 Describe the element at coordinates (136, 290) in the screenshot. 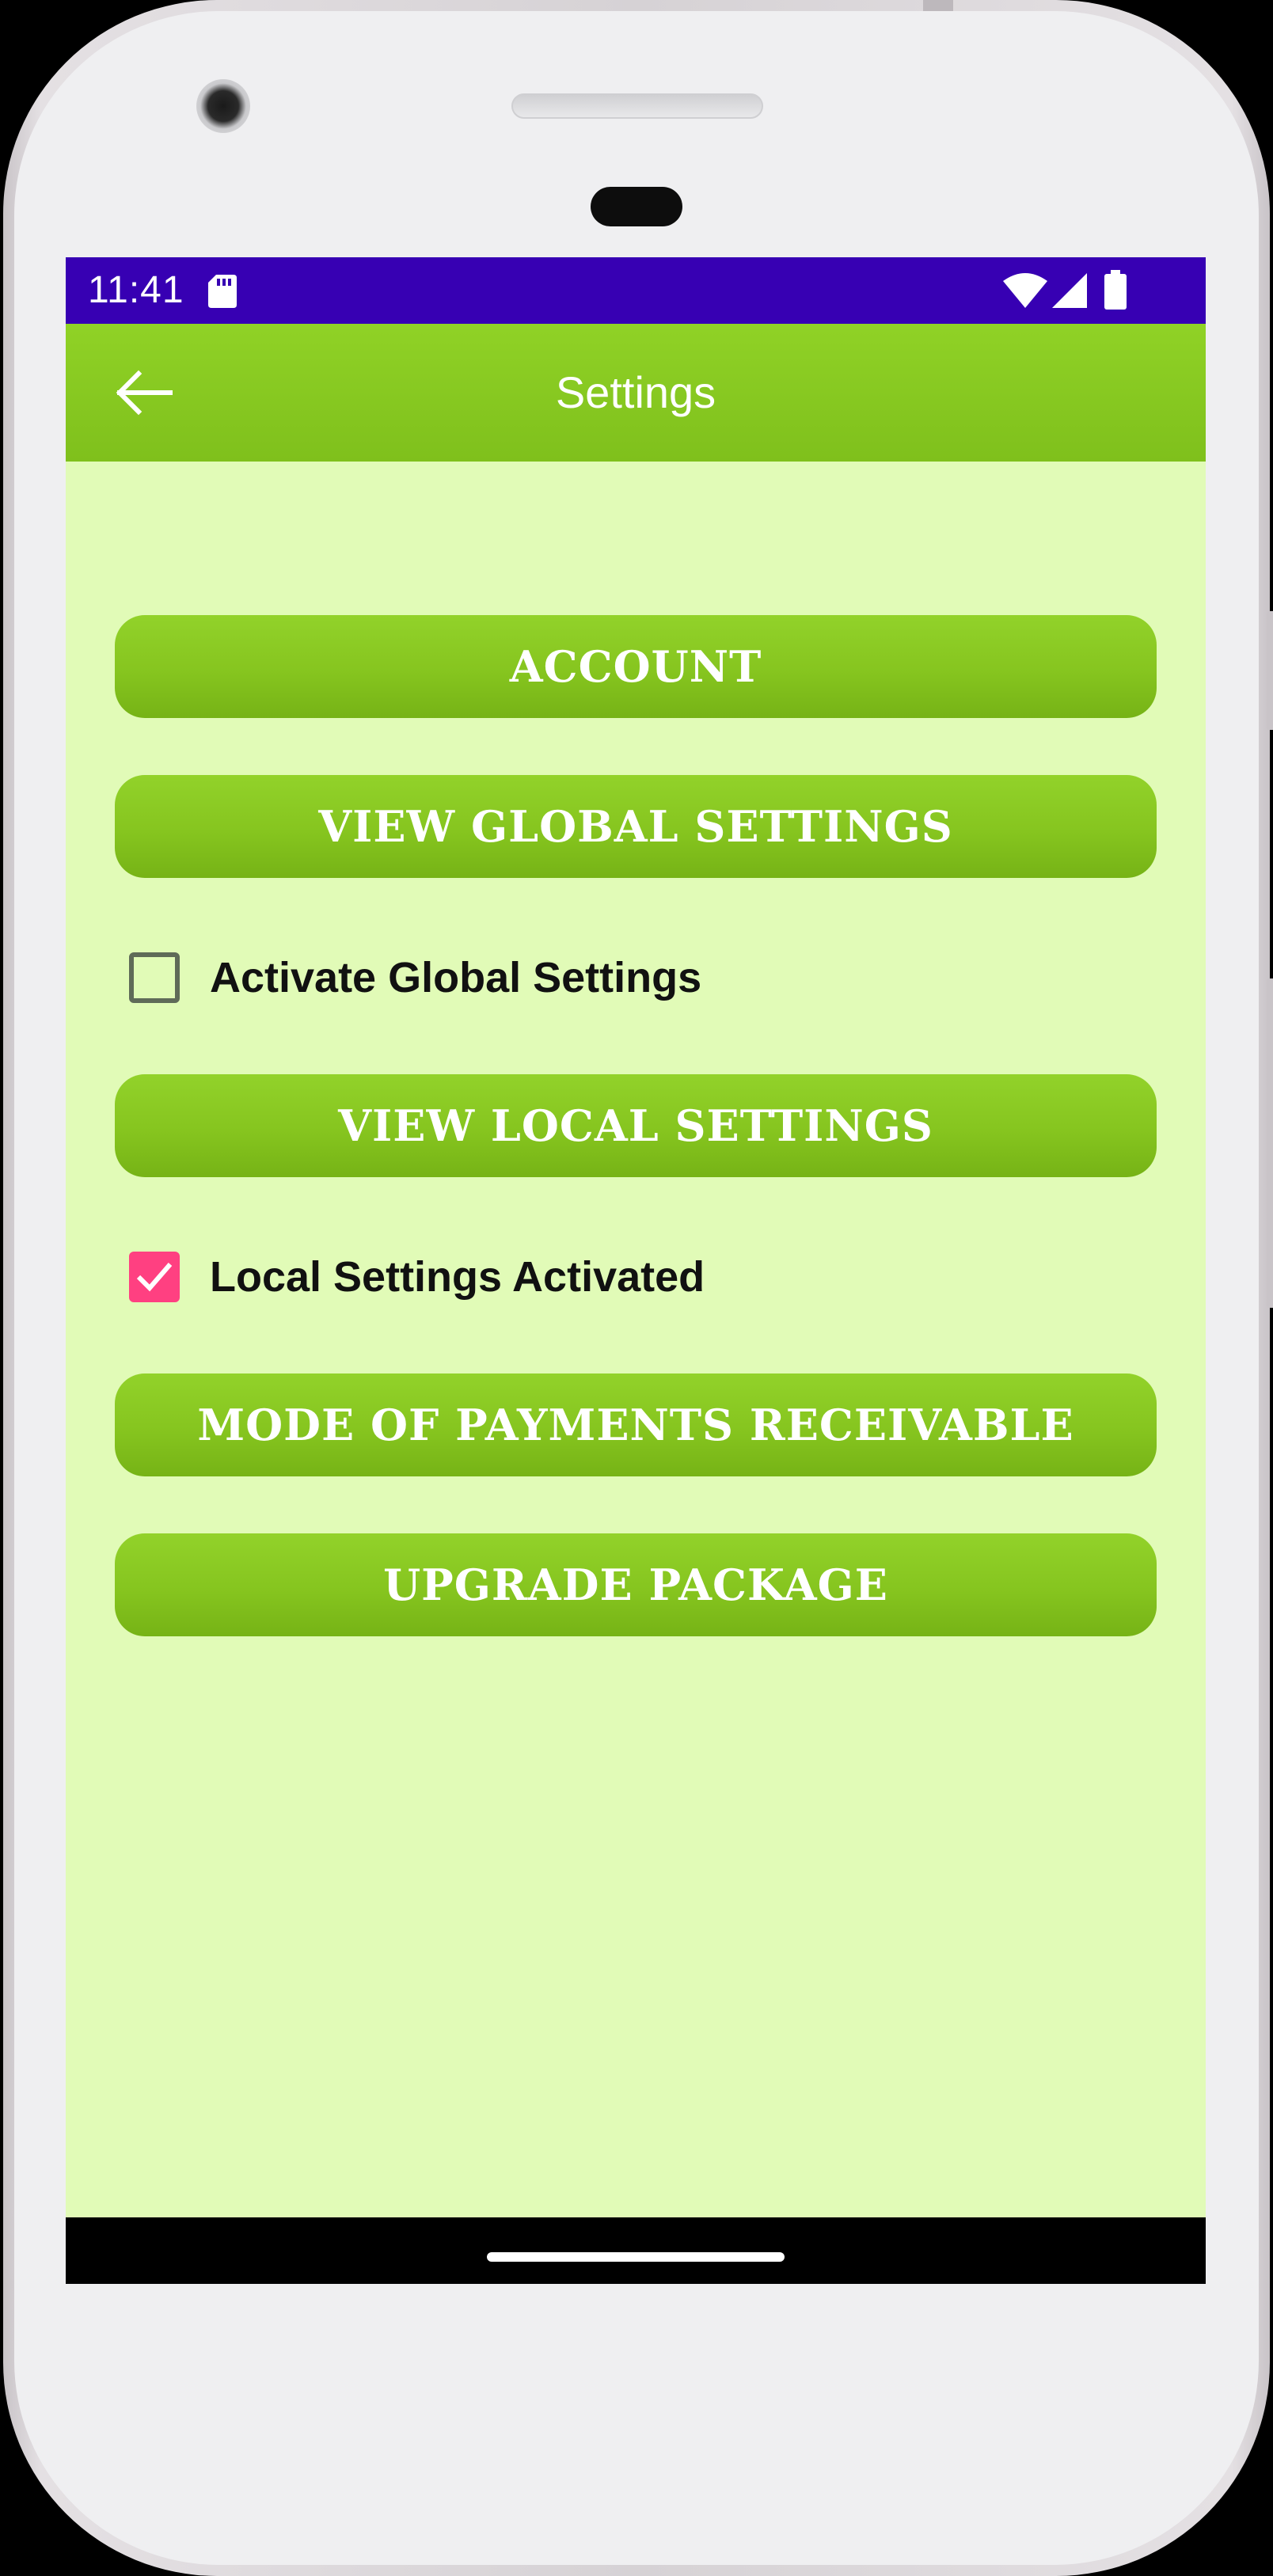

I see `status-time: 11:41` at that location.